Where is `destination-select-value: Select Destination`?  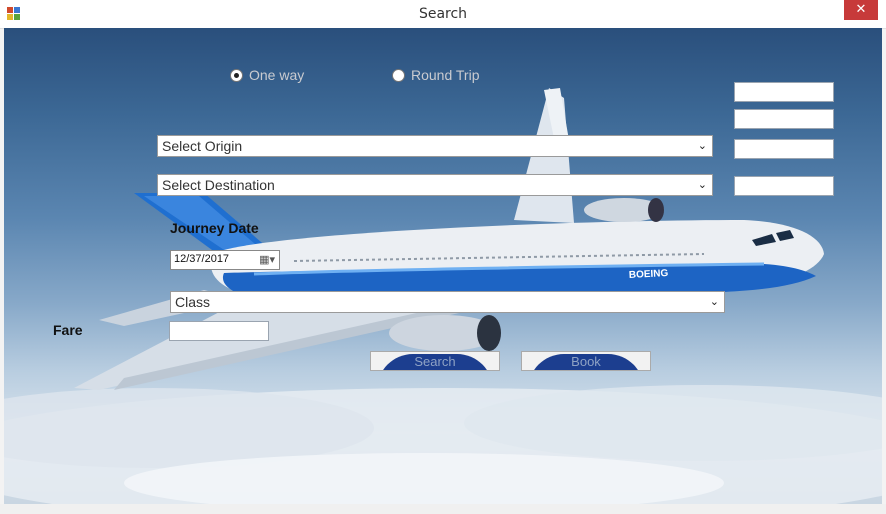
destination-select-value: Select Destination is located at coordinates (218, 185).